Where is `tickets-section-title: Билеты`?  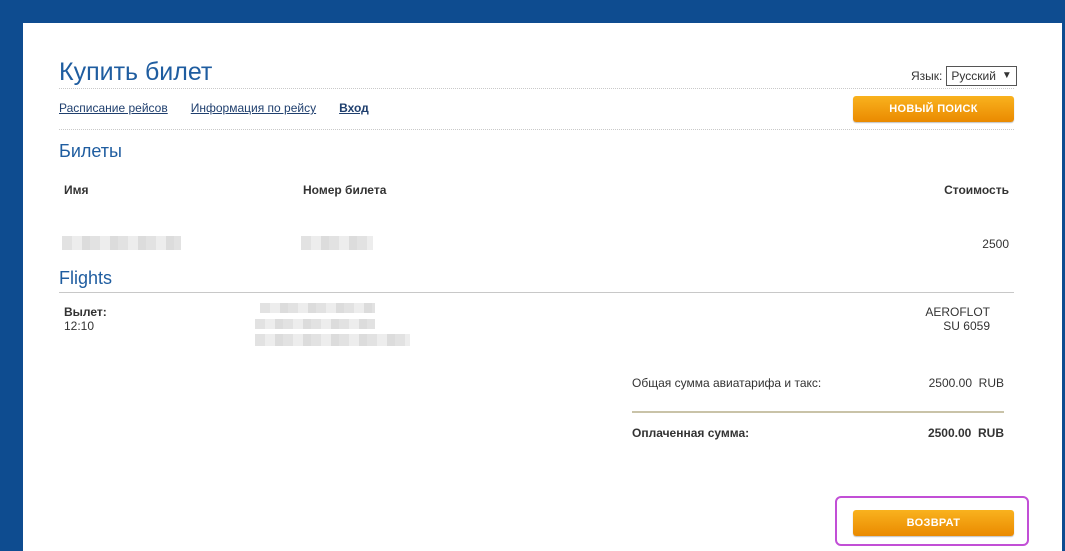 tickets-section-title: Билеты is located at coordinates (90, 151).